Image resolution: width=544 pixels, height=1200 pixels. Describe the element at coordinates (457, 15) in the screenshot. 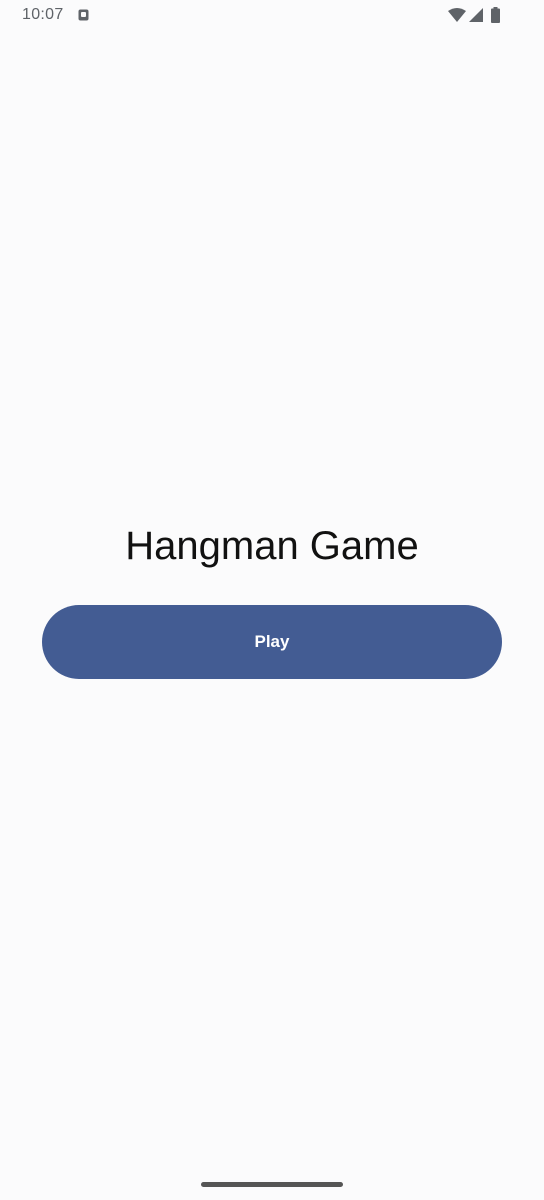

I see `wifi-icon` at that location.